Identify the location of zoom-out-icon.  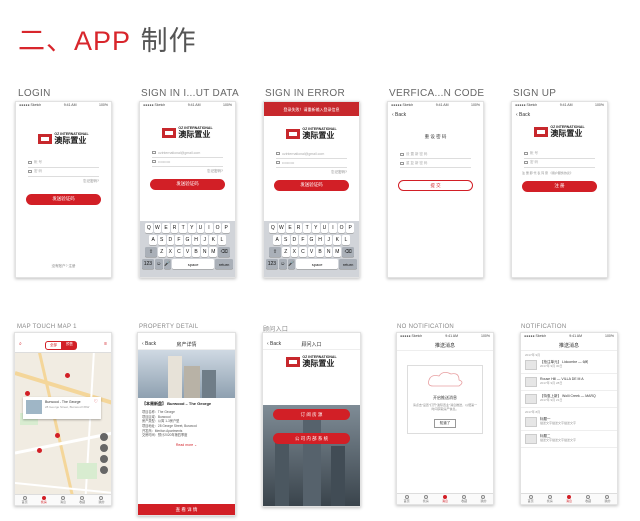
(104, 470).